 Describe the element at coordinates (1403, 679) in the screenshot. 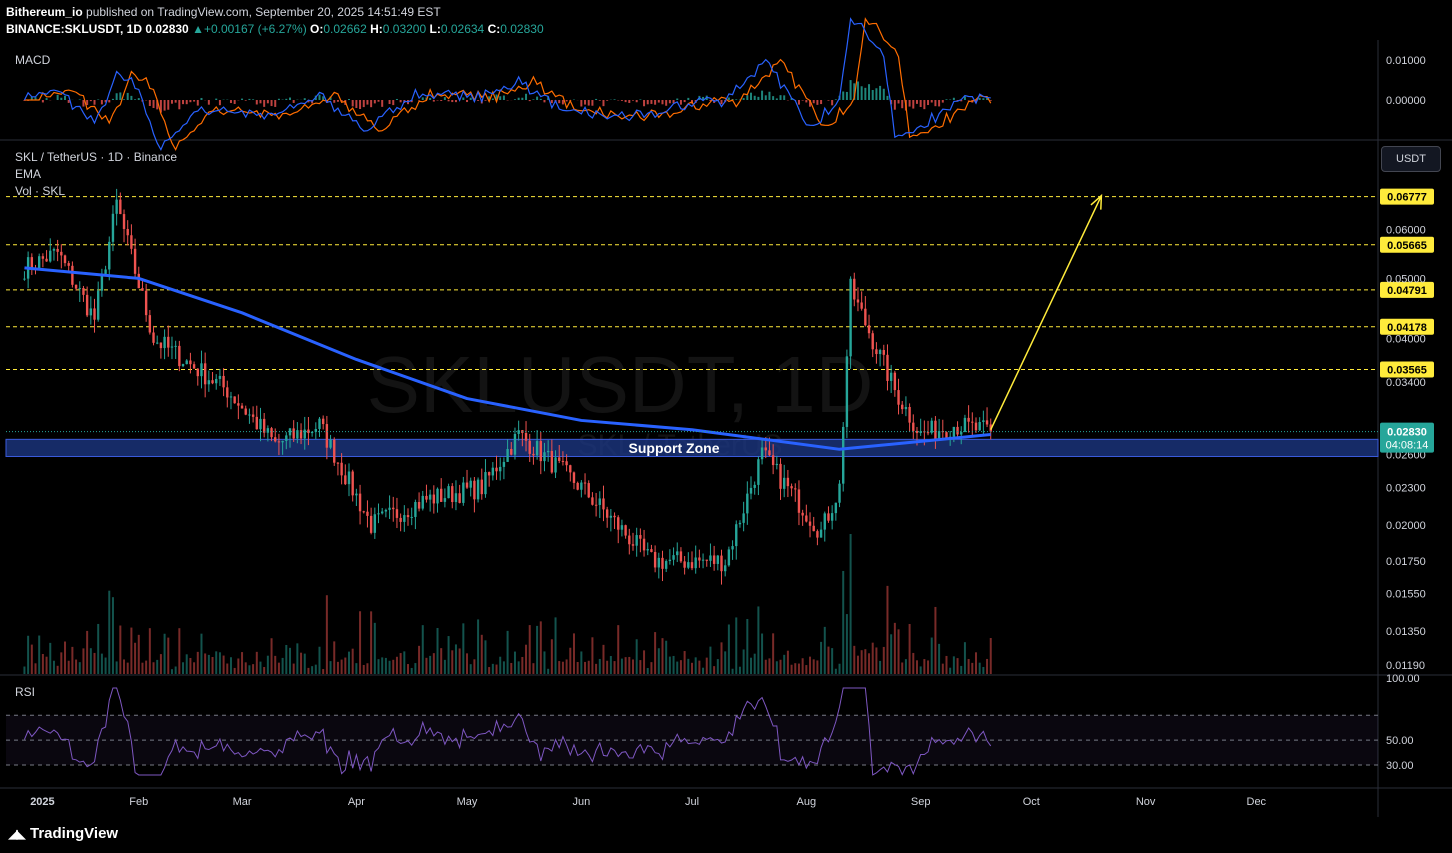

I see `rsi-axis-tick: 100.00` at that location.